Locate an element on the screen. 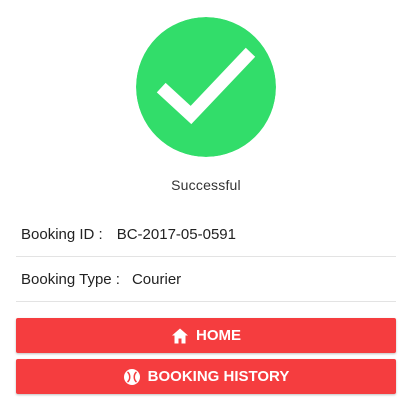 The image size is (412, 408). booking-history-button: BOOKING HISTORY is located at coordinates (206, 376).